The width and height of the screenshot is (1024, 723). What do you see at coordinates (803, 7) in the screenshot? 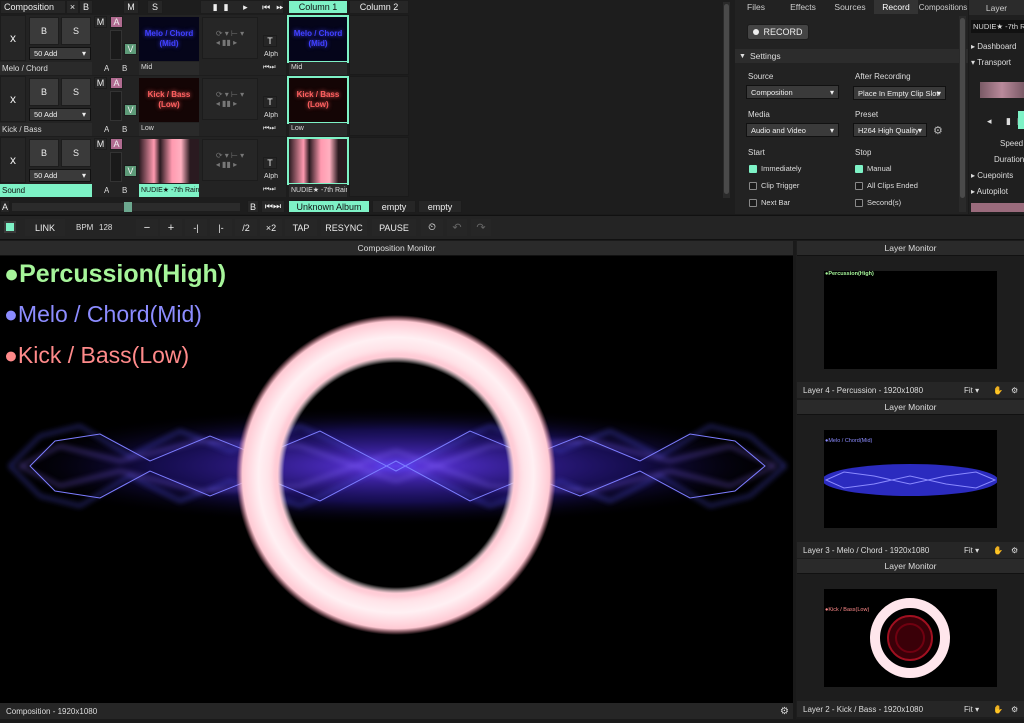
I see `tab-effects: Effects` at bounding box center [803, 7].